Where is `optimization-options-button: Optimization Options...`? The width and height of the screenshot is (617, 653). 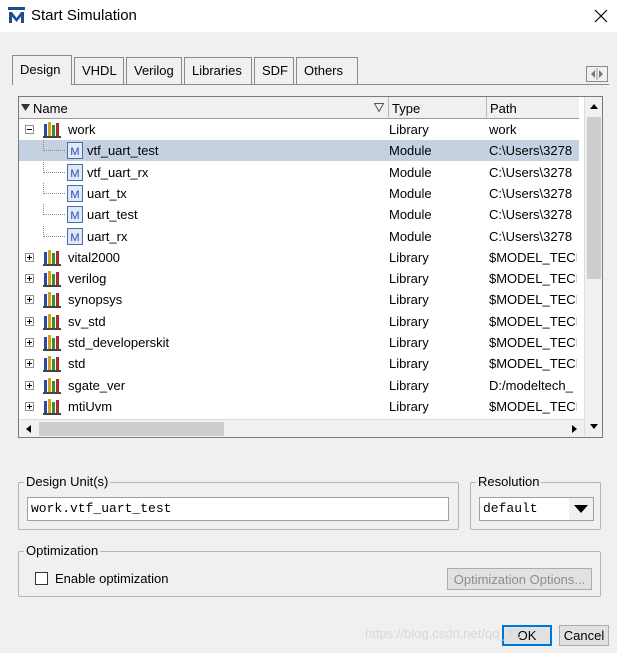
optimization-options-button: Optimization Options... is located at coordinates (519, 579).